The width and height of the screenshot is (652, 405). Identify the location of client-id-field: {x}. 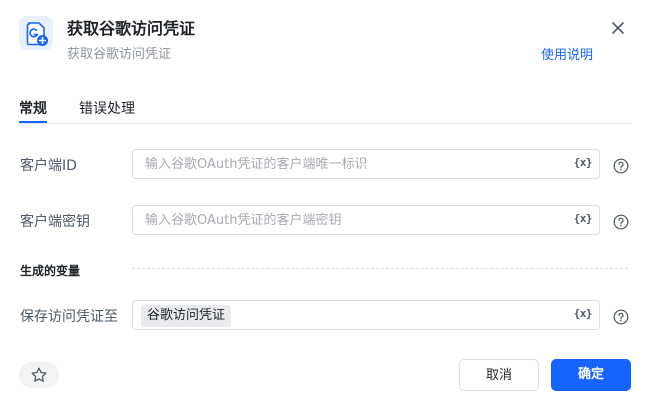
(366, 164).